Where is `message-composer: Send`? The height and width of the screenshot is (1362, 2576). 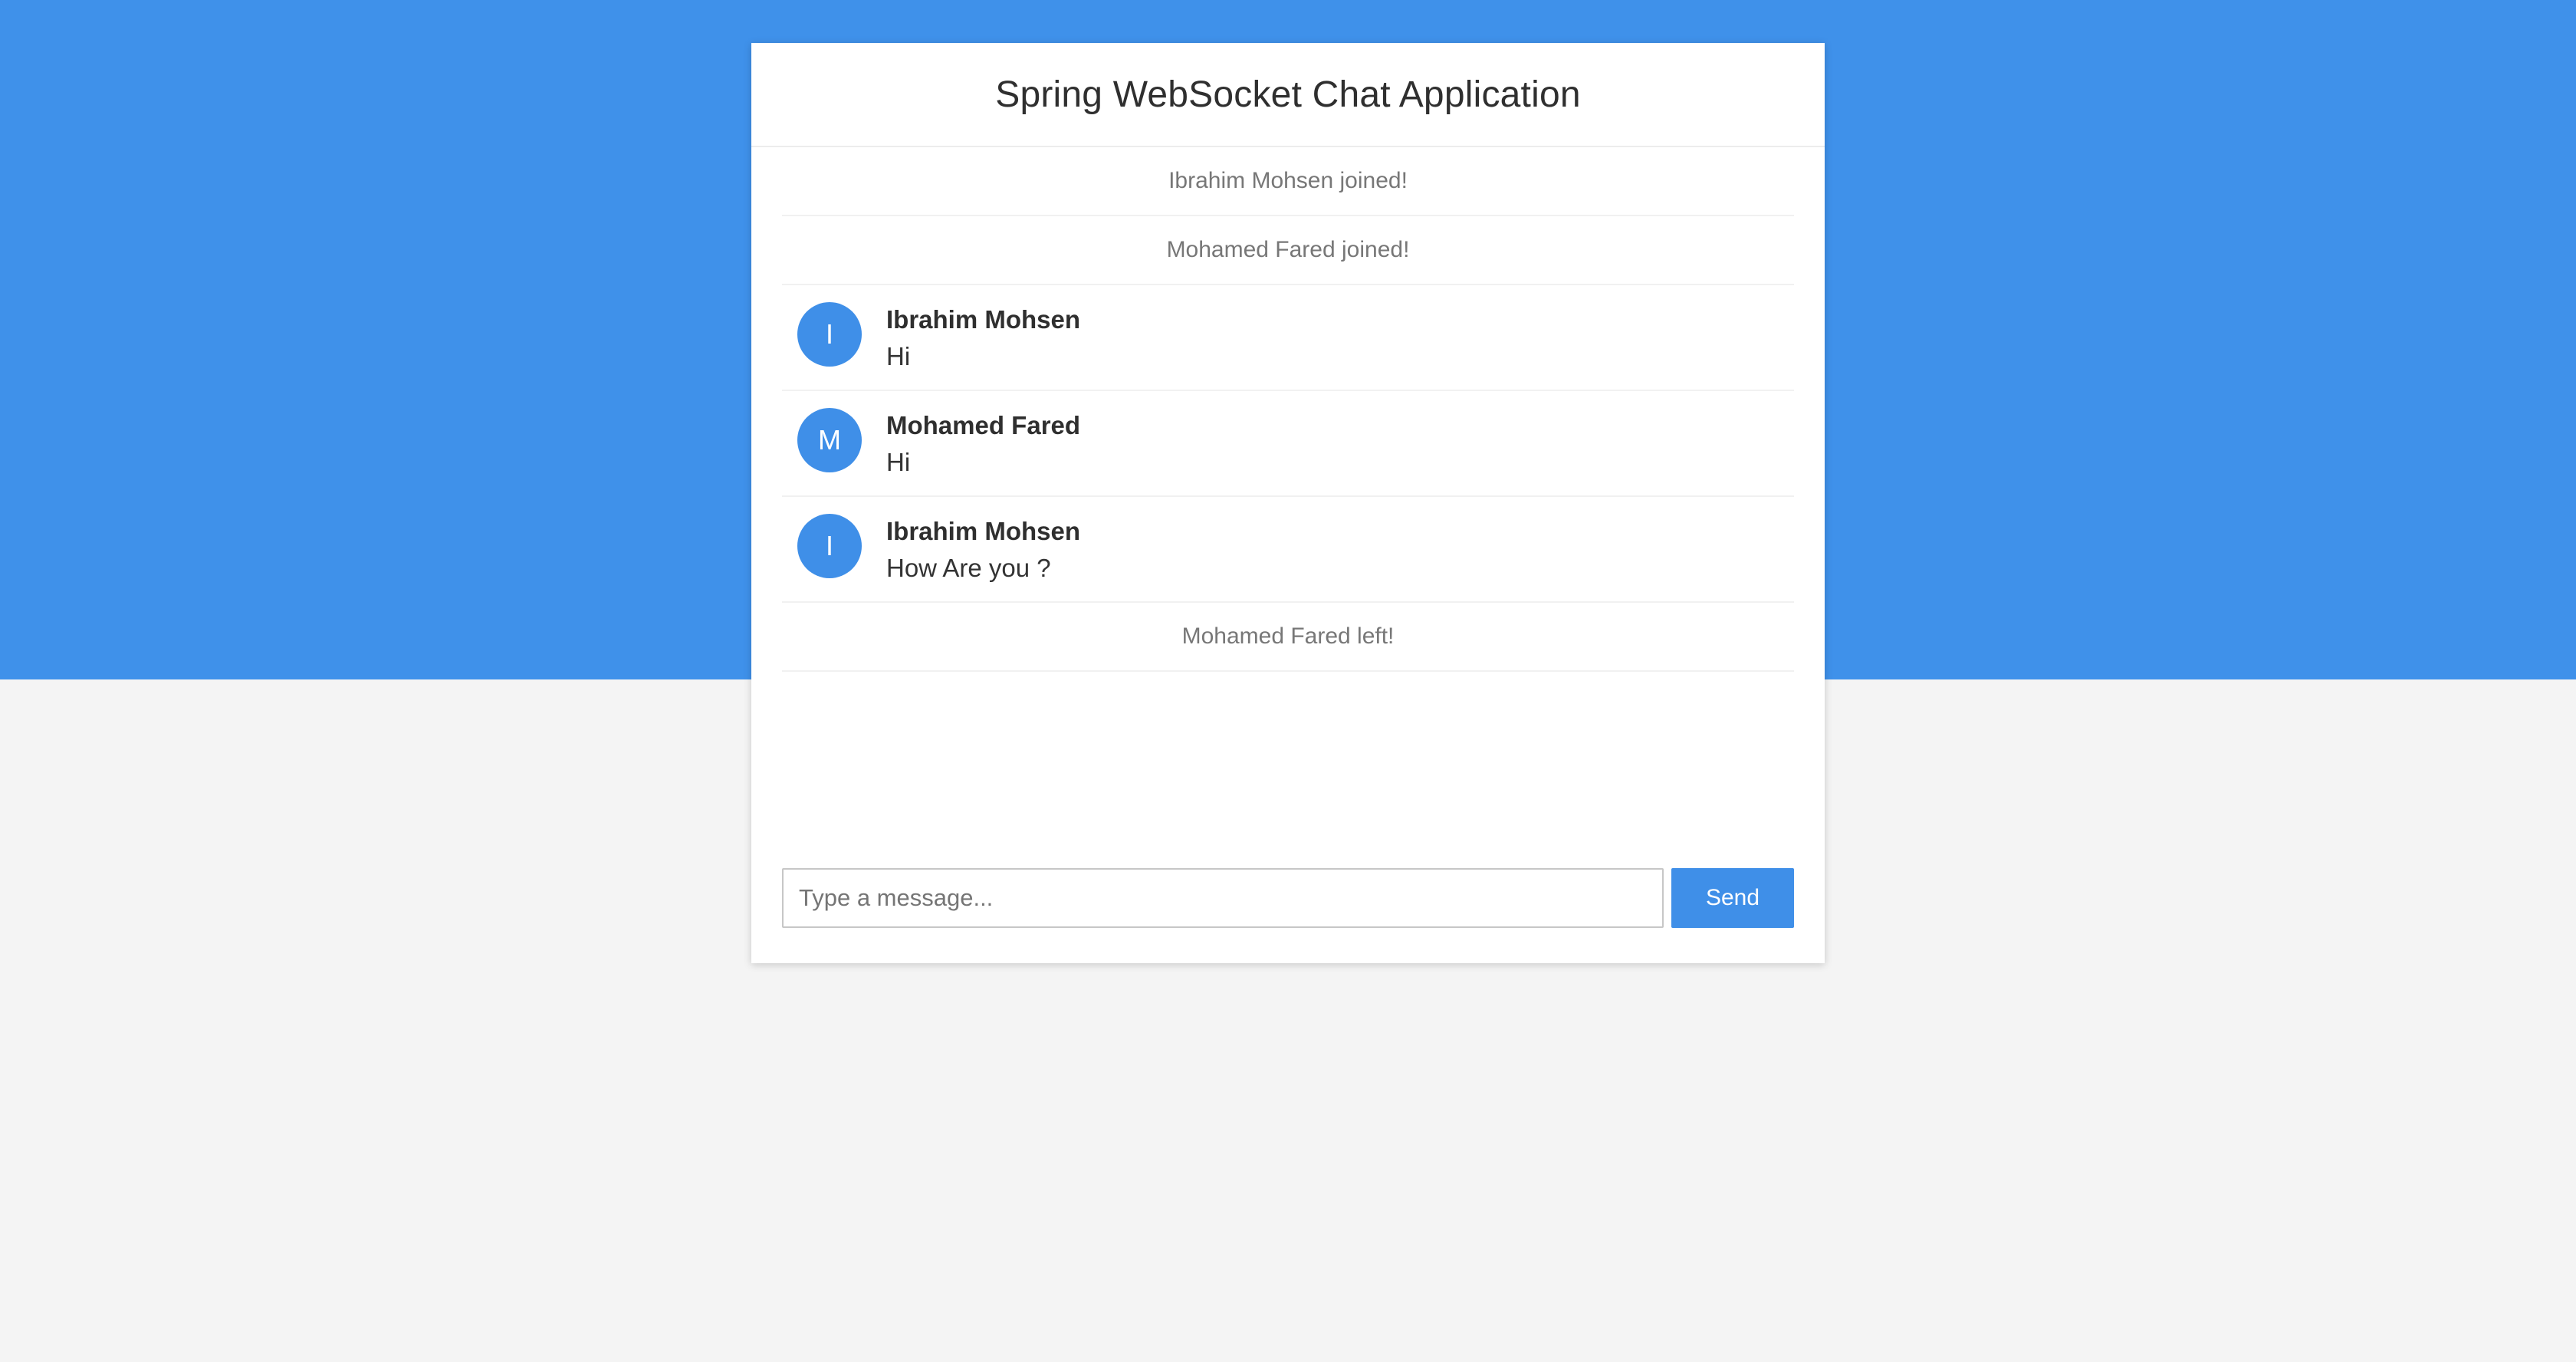
message-composer: Send is located at coordinates (1288, 898).